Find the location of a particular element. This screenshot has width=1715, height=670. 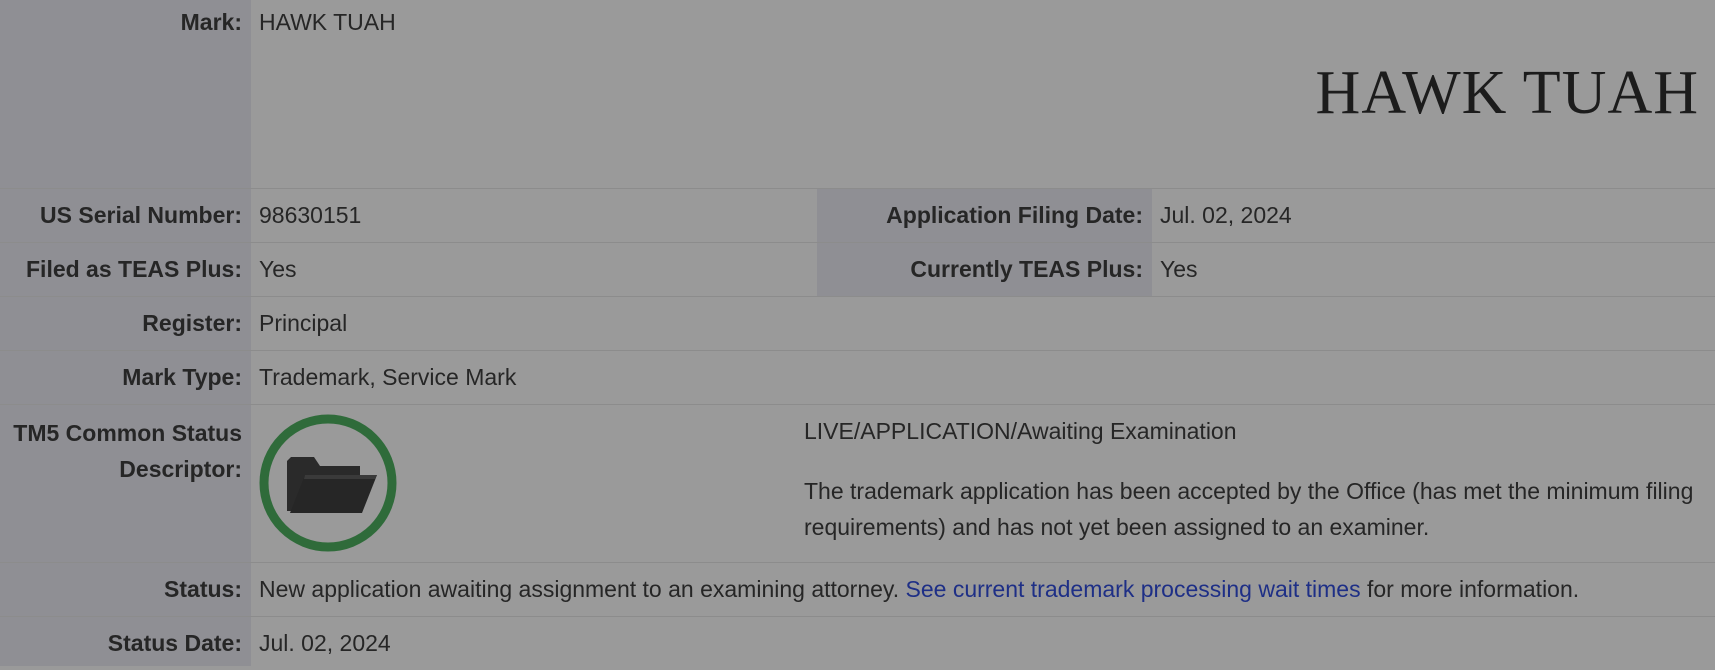

serial-number-label: US Serial Number: is located at coordinates (125, 215).